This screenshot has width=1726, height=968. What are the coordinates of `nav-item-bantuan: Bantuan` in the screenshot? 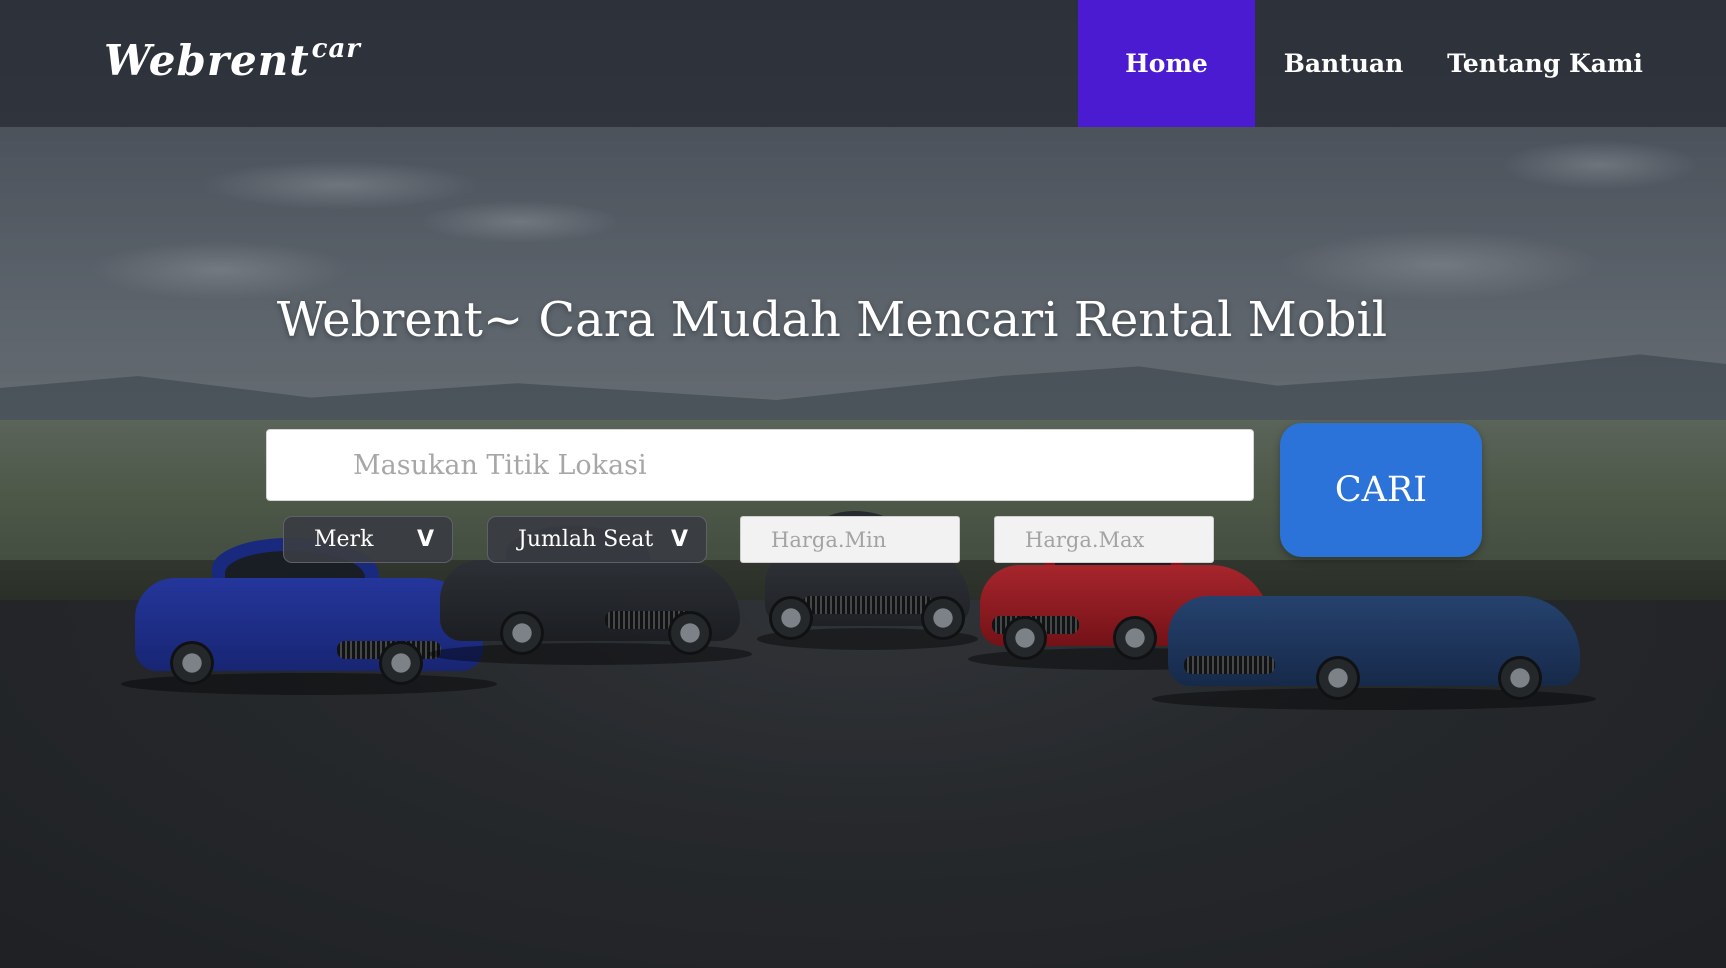 It's located at (1343, 63).